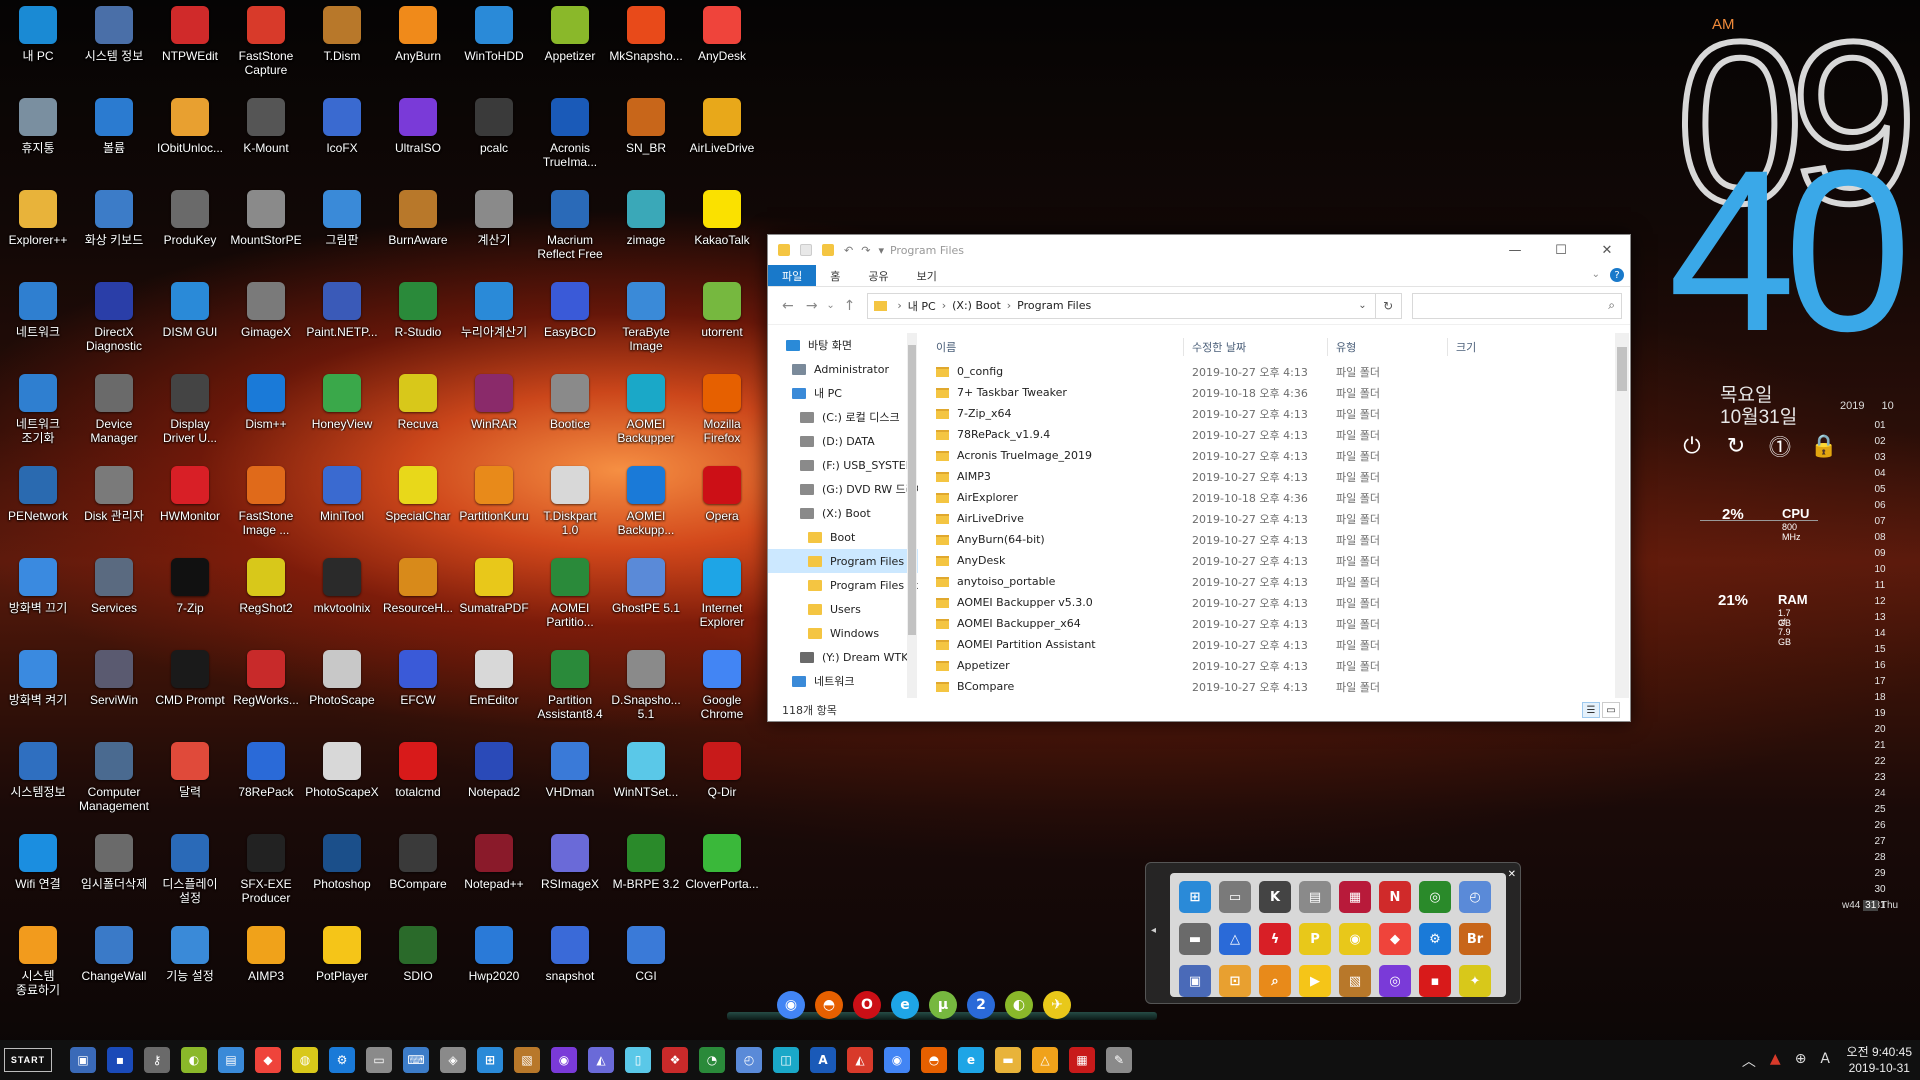 Image resolution: width=1920 pixels, height=1080 pixels. I want to click on desktop-icon: BCompare, so click(418, 875).